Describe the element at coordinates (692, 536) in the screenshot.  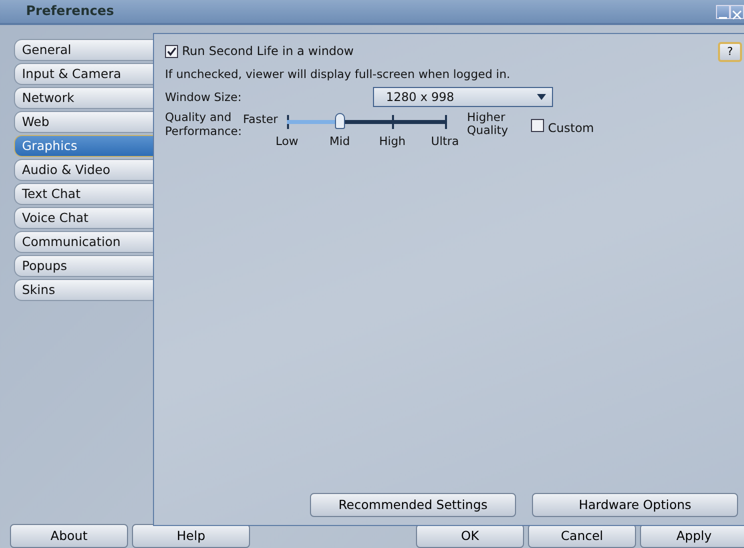
I see `button: Apply` at that location.